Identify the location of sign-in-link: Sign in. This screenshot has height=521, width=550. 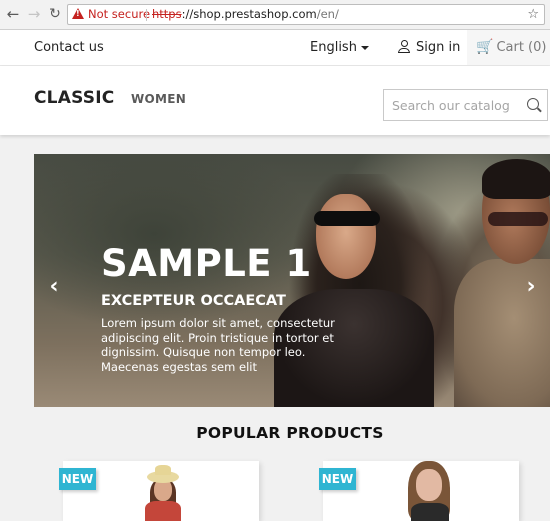
(429, 47).